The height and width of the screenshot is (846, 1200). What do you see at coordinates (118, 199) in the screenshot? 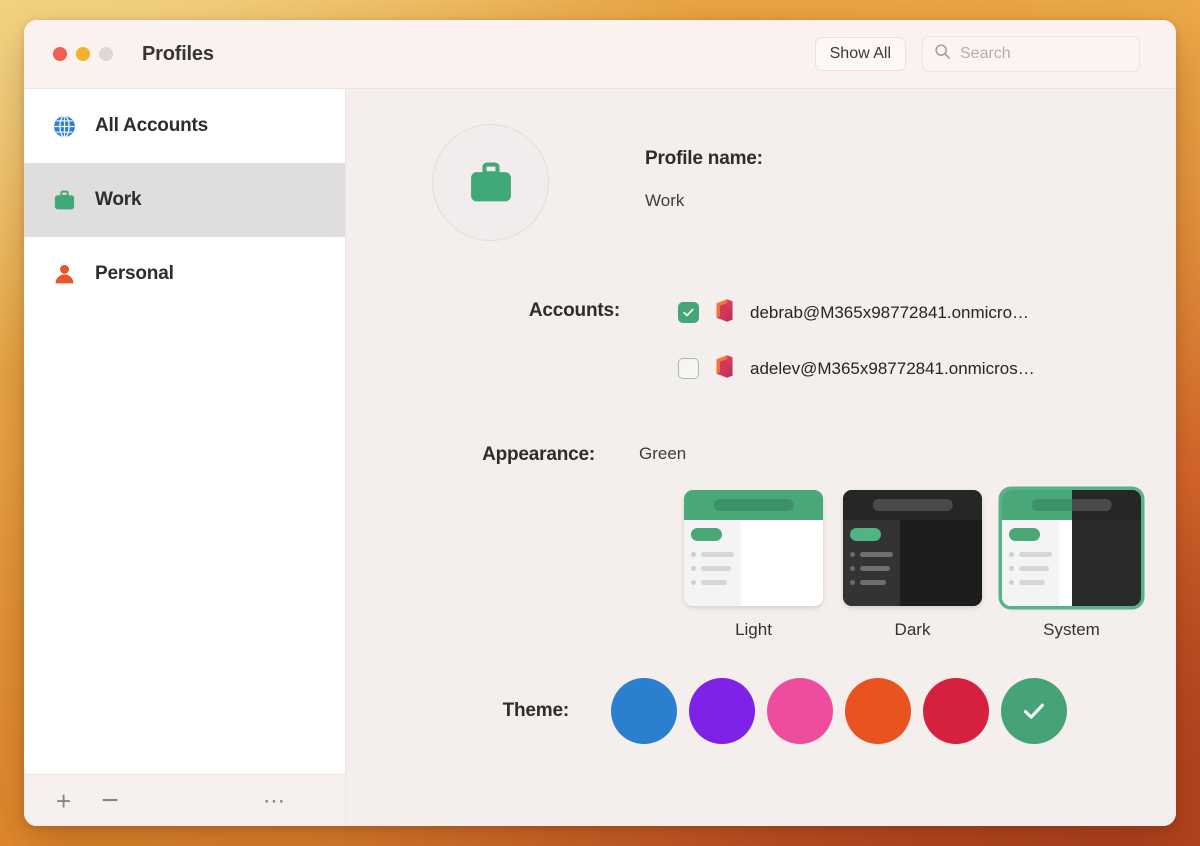
I see `sidebar-item-label: Work` at bounding box center [118, 199].